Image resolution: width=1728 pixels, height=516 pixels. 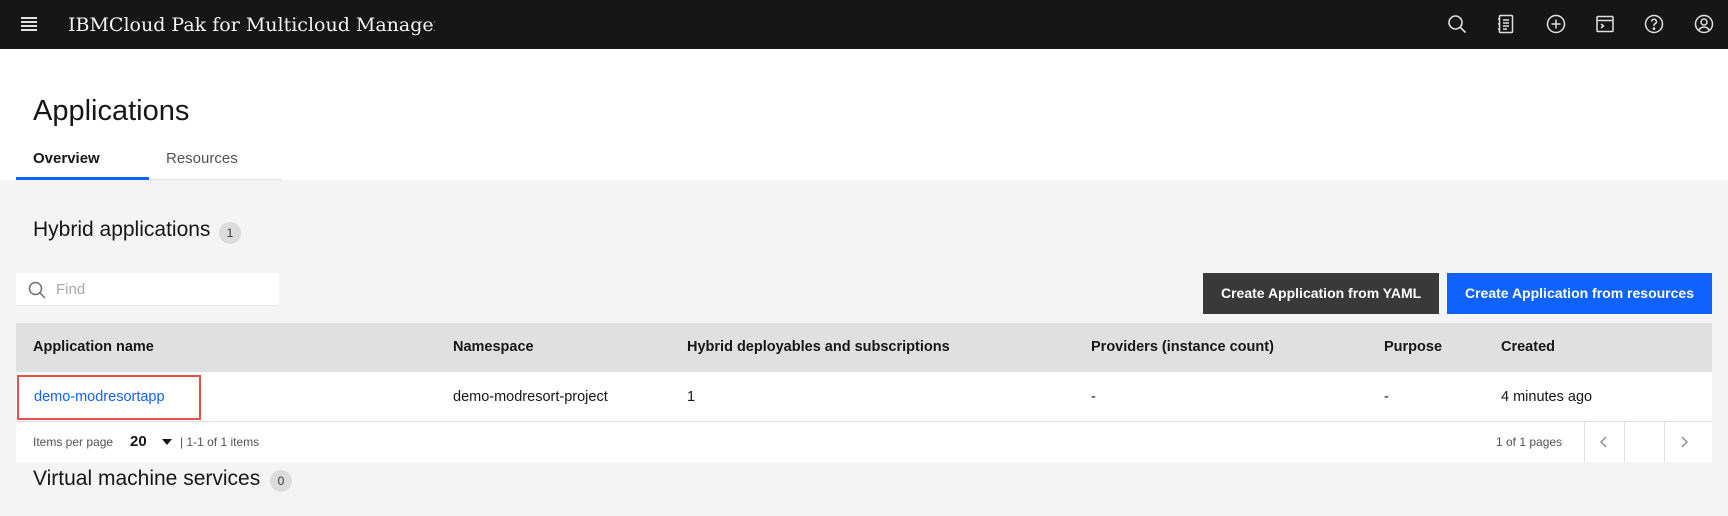 I want to click on items-per-page-value: 20, so click(x=138, y=441).